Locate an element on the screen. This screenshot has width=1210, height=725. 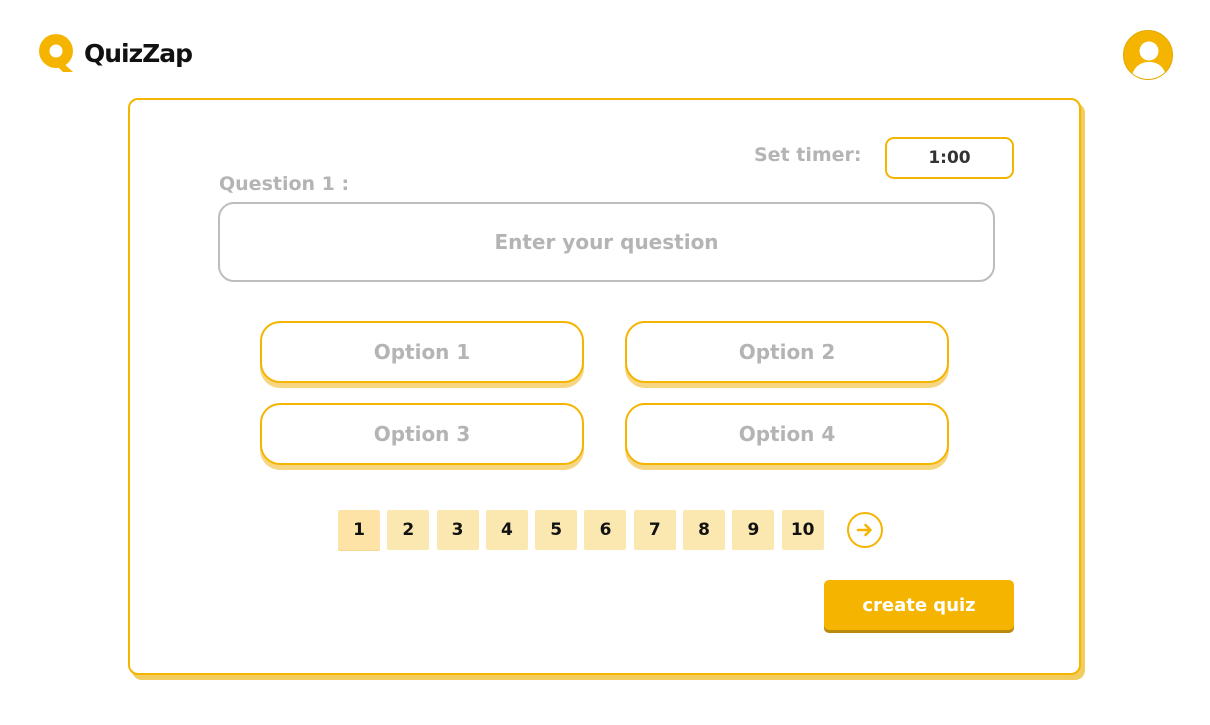
question-pagination: 1 2 3 4 5 6 7 8 9 10 is located at coordinates (610, 530).